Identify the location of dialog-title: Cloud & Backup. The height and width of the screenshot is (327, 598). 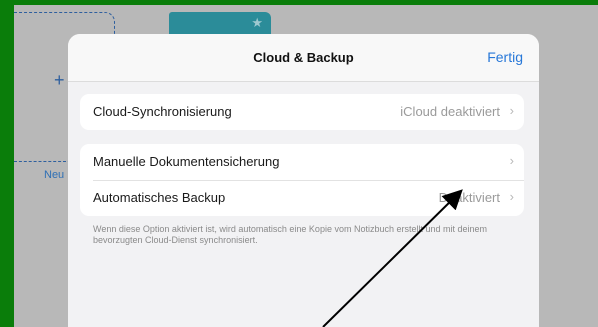
(303, 57).